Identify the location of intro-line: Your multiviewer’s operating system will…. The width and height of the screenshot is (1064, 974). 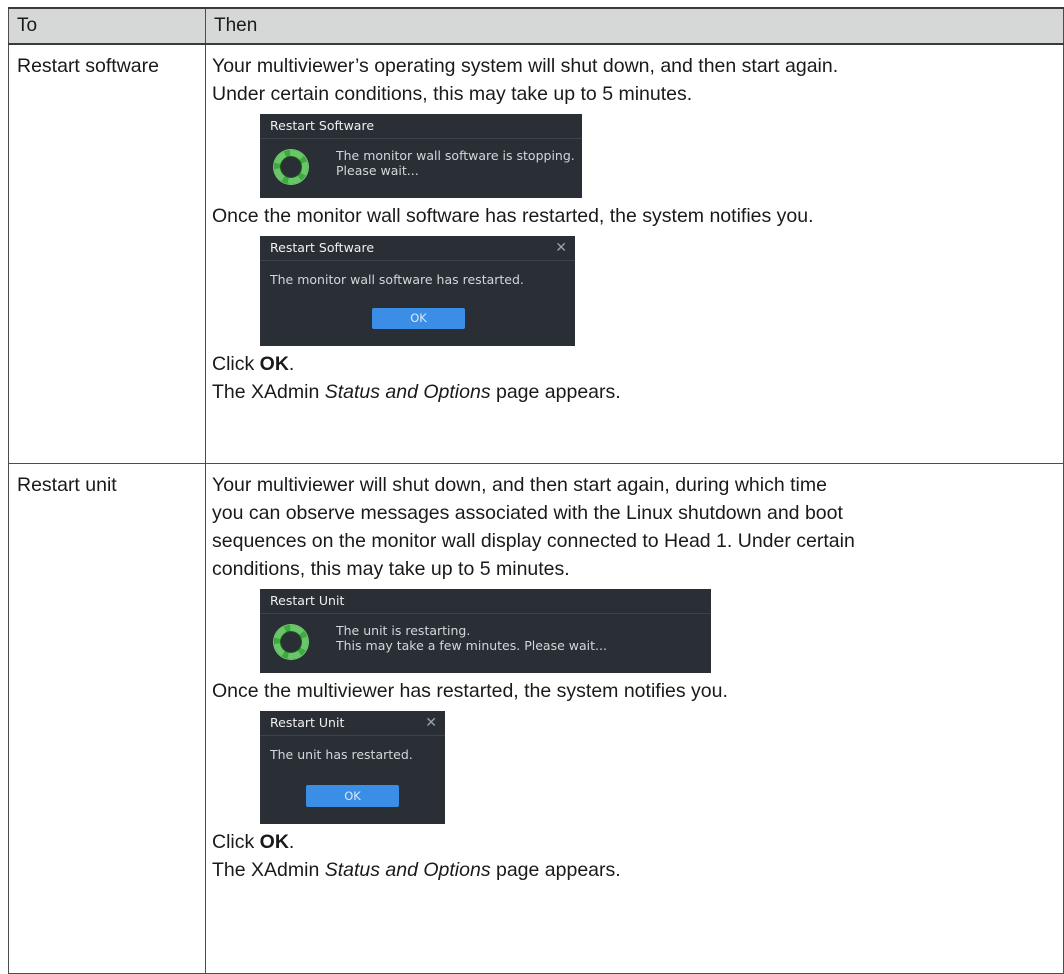
(525, 66).